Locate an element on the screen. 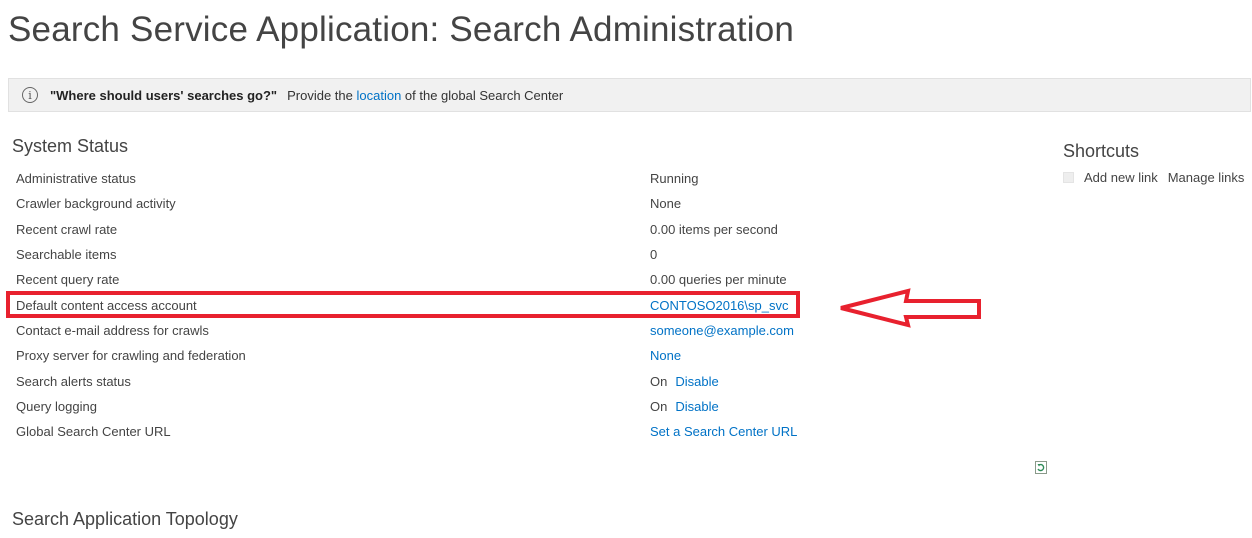  status-value: Running is located at coordinates (674, 178).